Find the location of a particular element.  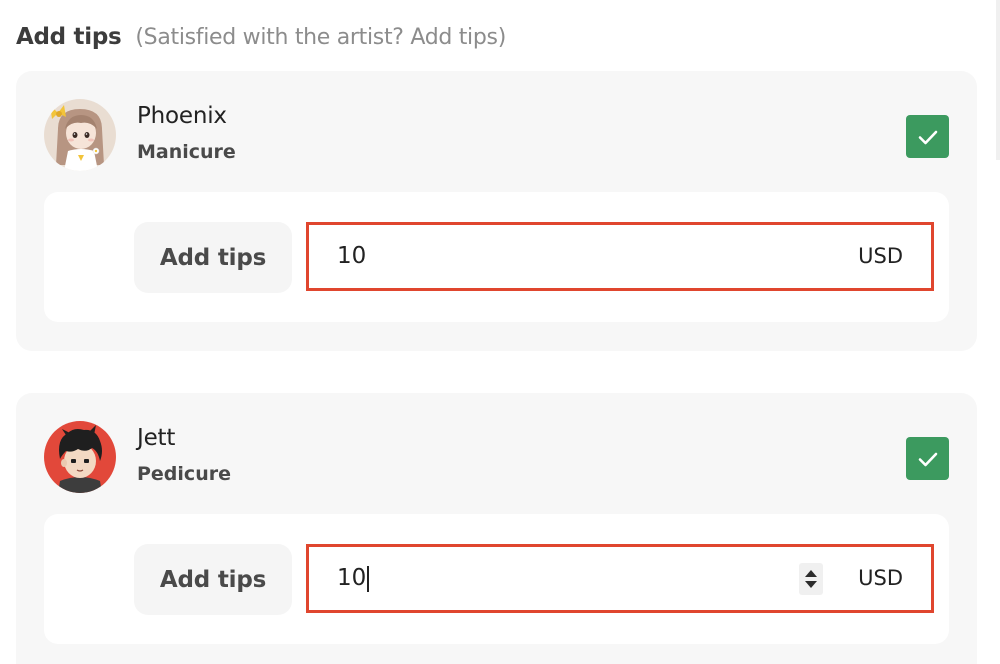

service-name: Manicure is located at coordinates (186, 152).